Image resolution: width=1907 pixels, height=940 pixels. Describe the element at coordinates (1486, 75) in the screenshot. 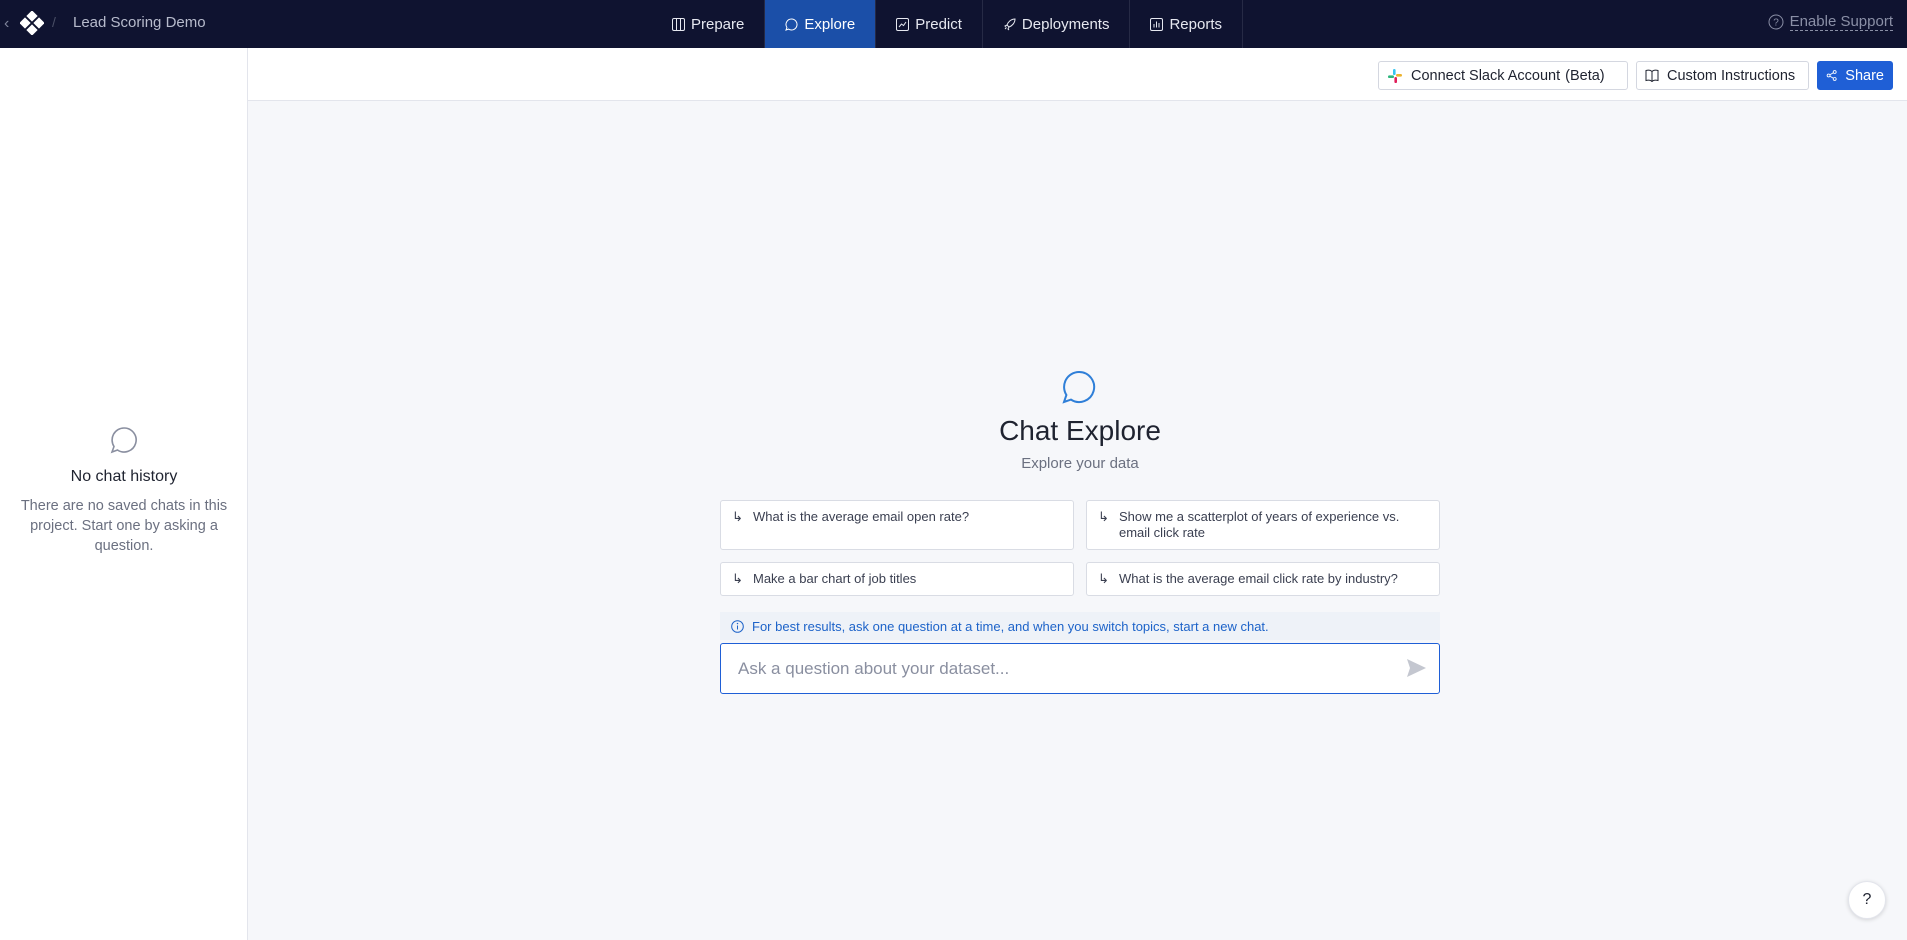

I see `slack-label: Connect Slack Account` at that location.